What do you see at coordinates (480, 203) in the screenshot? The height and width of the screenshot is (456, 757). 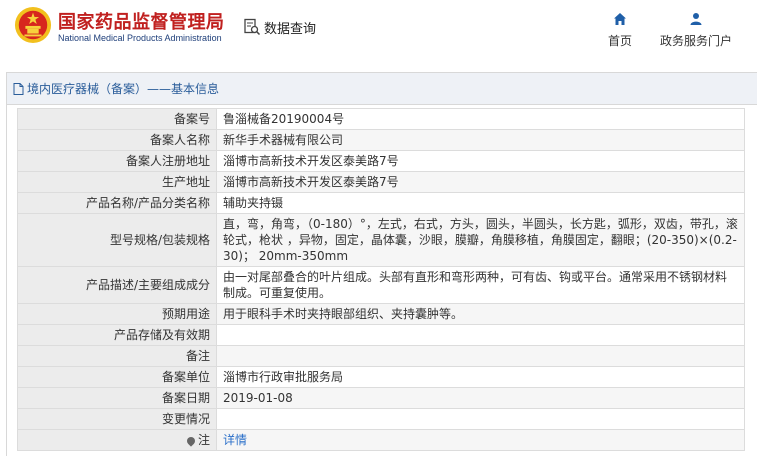 I see `row-value: 辅助夹持镊` at bounding box center [480, 203].